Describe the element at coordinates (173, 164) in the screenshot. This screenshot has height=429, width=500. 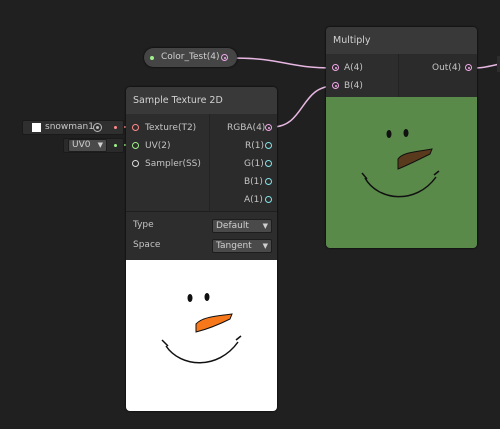
I see `sampler-input-label: Sampler(SS)` at that location.